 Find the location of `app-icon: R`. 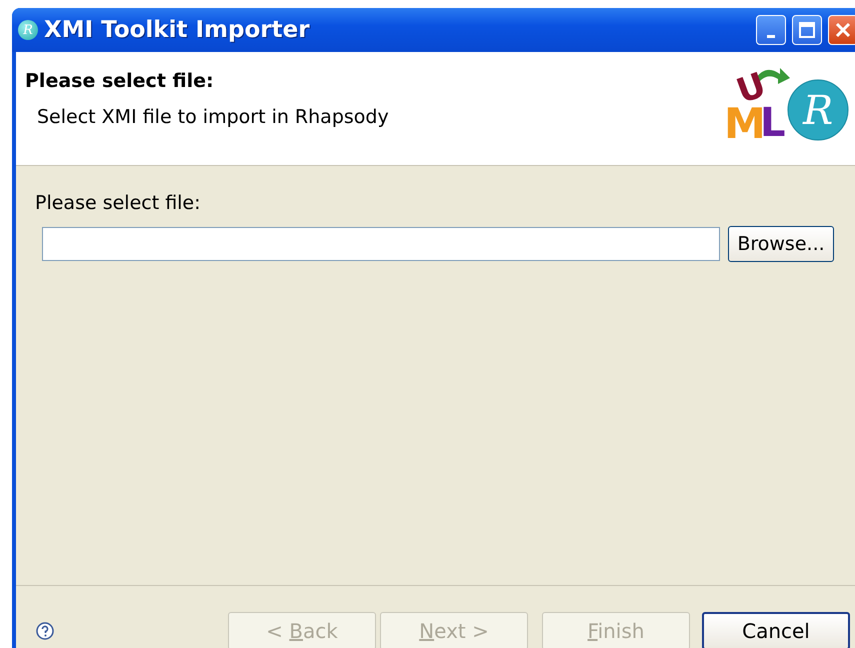

app-icon: R is located at coordinates (28, 30).